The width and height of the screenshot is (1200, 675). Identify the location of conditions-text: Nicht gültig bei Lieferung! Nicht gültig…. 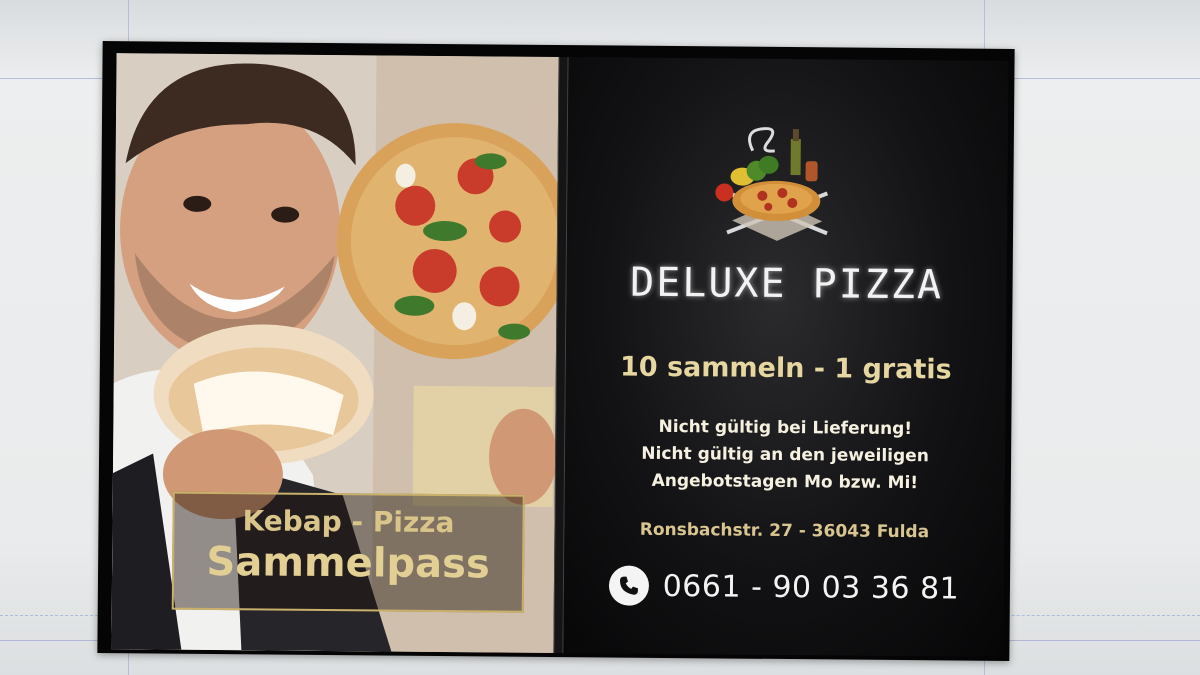
(785, 455).